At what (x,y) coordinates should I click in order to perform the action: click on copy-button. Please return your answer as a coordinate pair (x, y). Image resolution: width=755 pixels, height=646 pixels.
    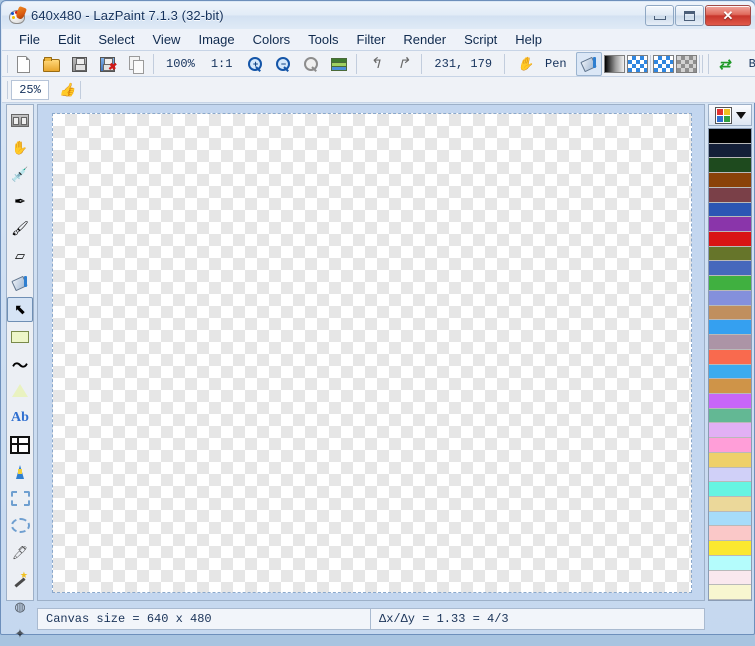
    Looking at the image, I should click on (135, 64).